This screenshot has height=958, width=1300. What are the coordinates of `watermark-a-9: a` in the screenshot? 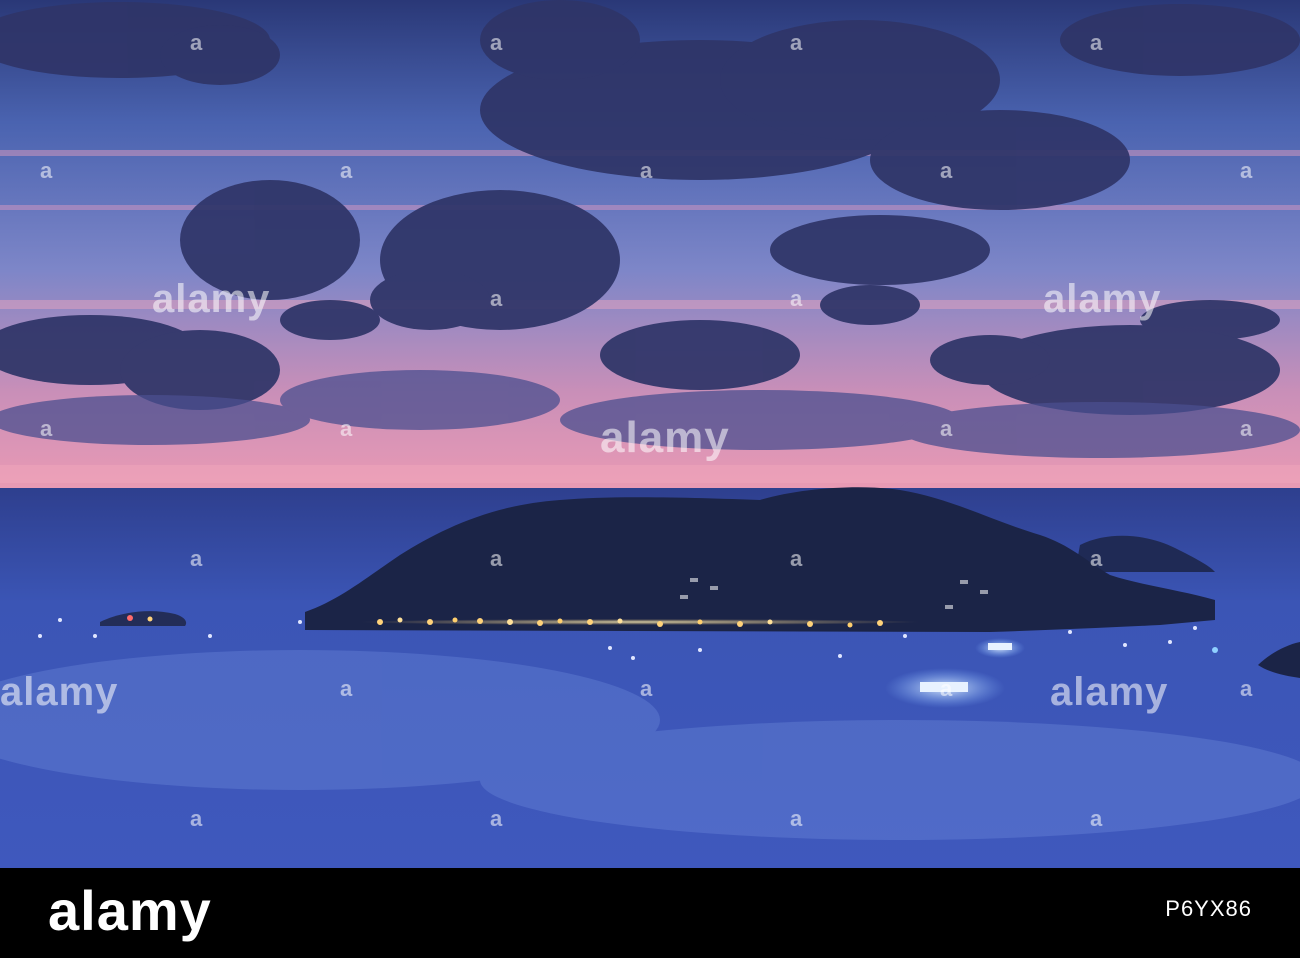 It's located at (1246, 170).